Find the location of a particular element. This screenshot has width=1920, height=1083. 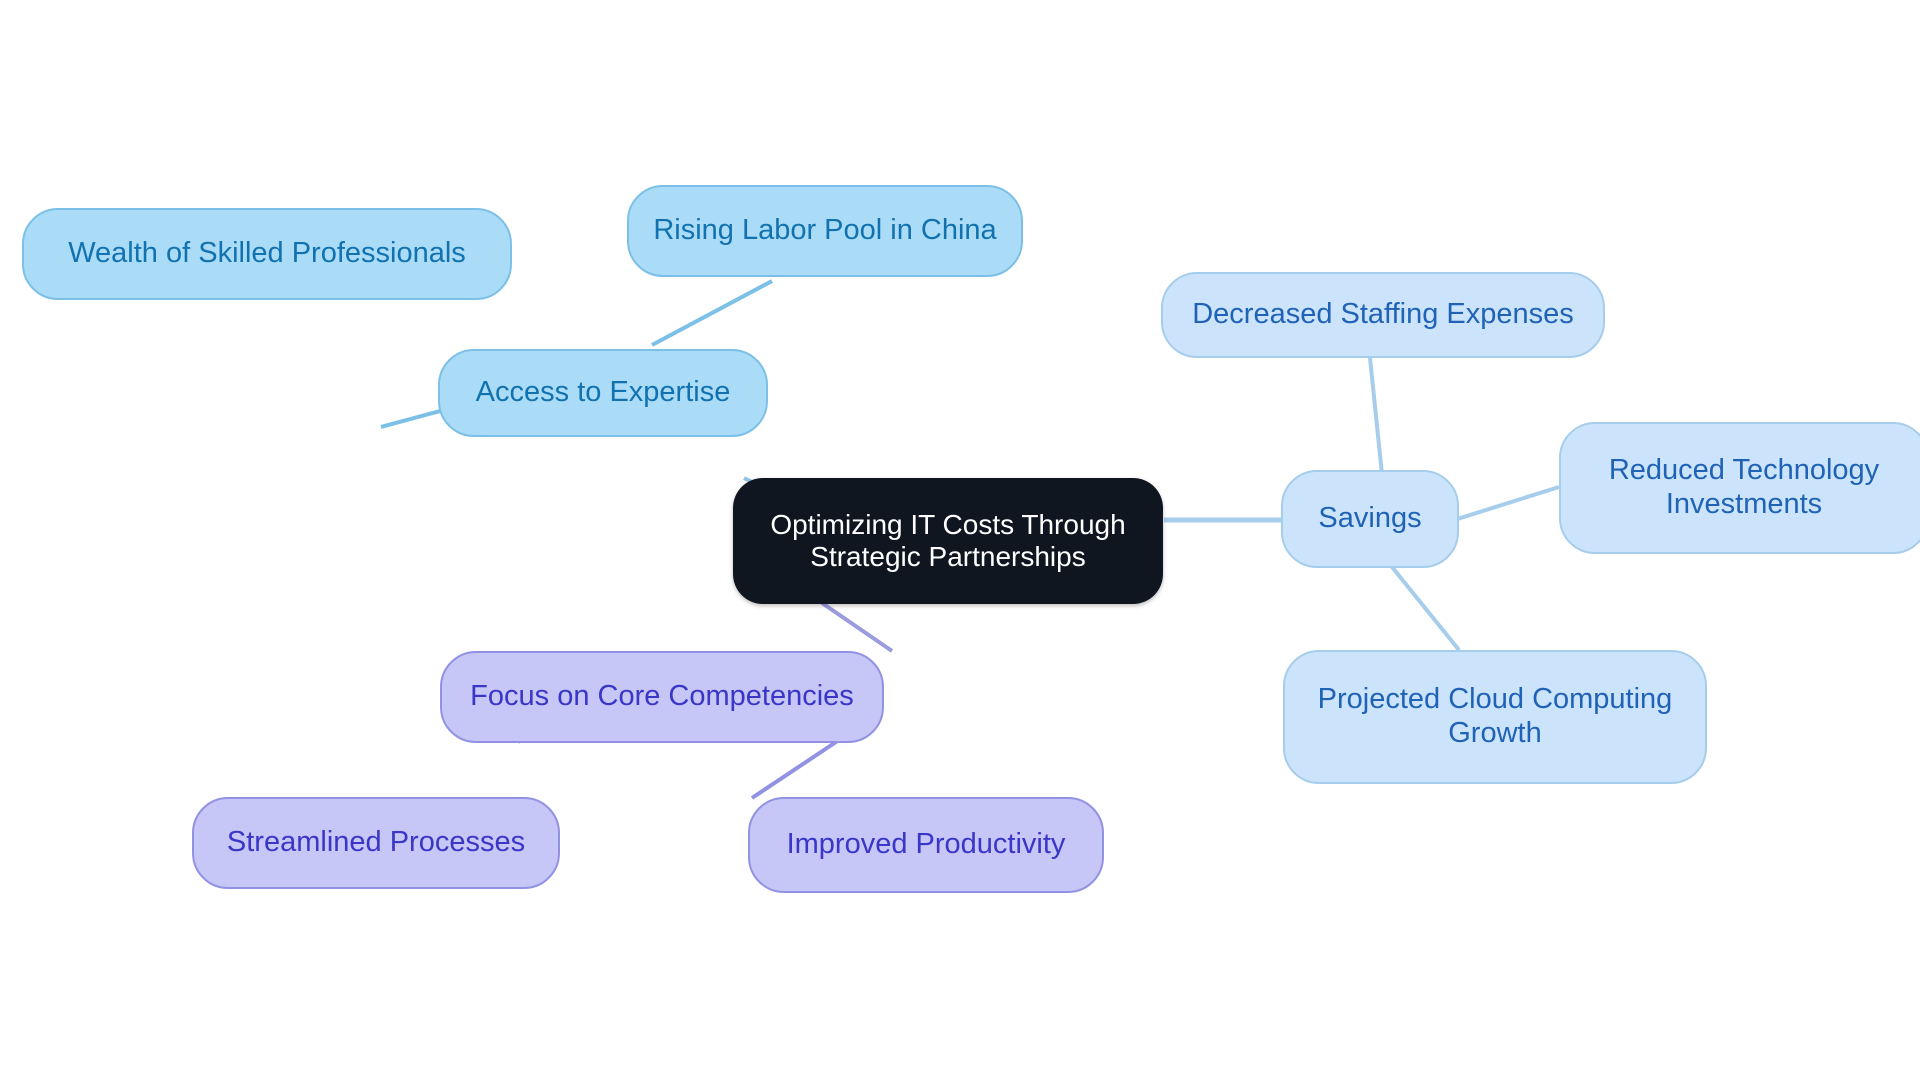

edge-savings-tech is located at coordinates (1505, 504).